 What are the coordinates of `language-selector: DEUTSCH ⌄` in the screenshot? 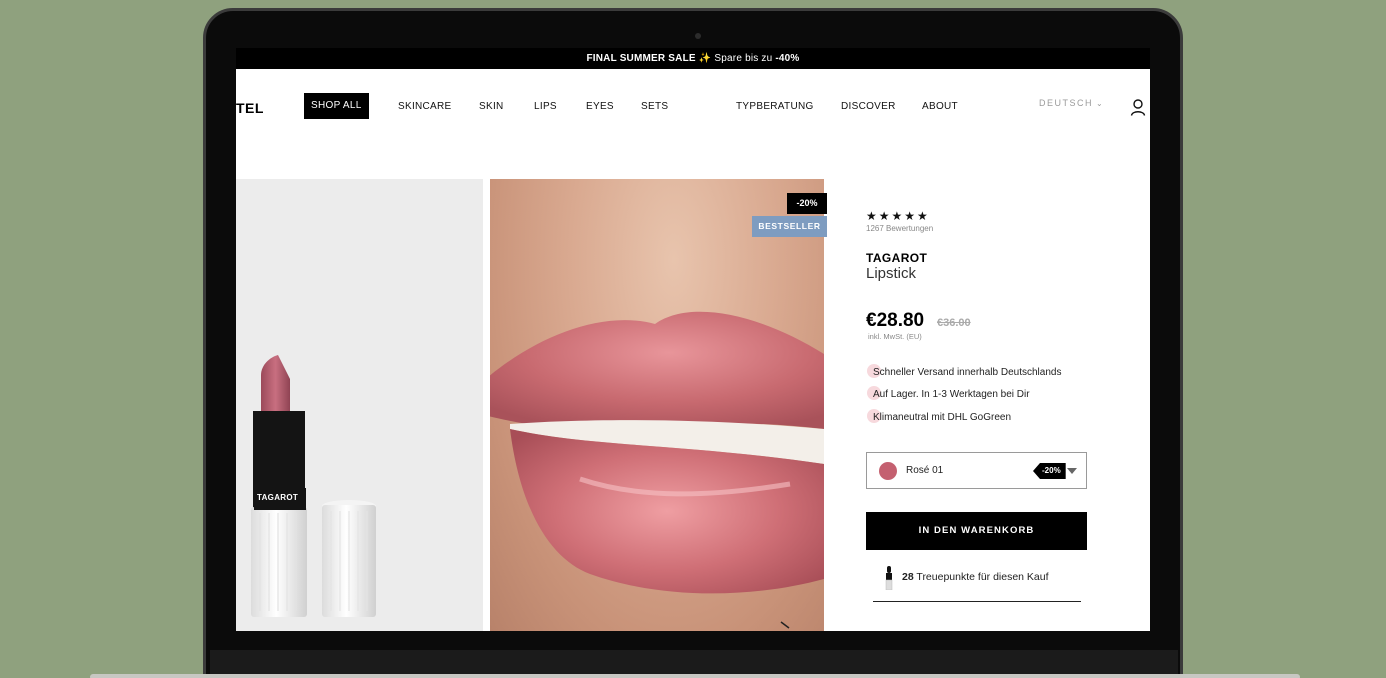 It's located at (1071, 103).